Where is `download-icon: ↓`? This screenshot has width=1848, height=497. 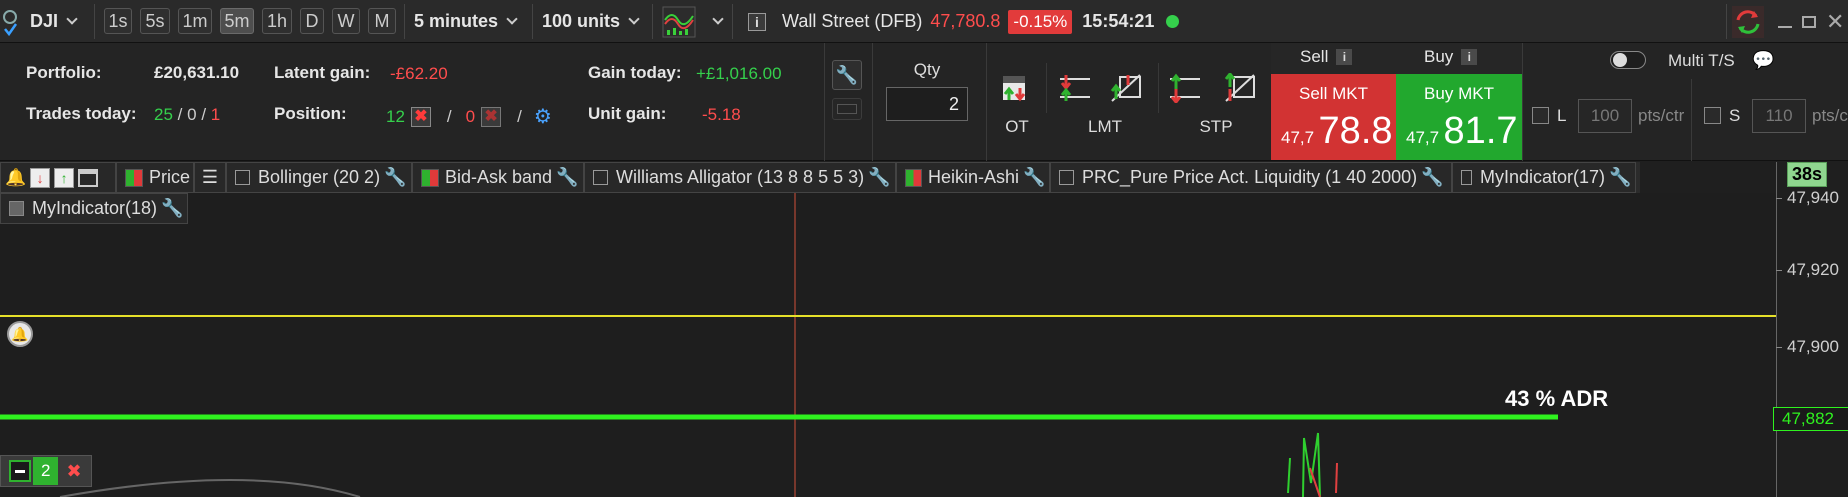 download-icon: ↓ is located at coordinates (40, 177).